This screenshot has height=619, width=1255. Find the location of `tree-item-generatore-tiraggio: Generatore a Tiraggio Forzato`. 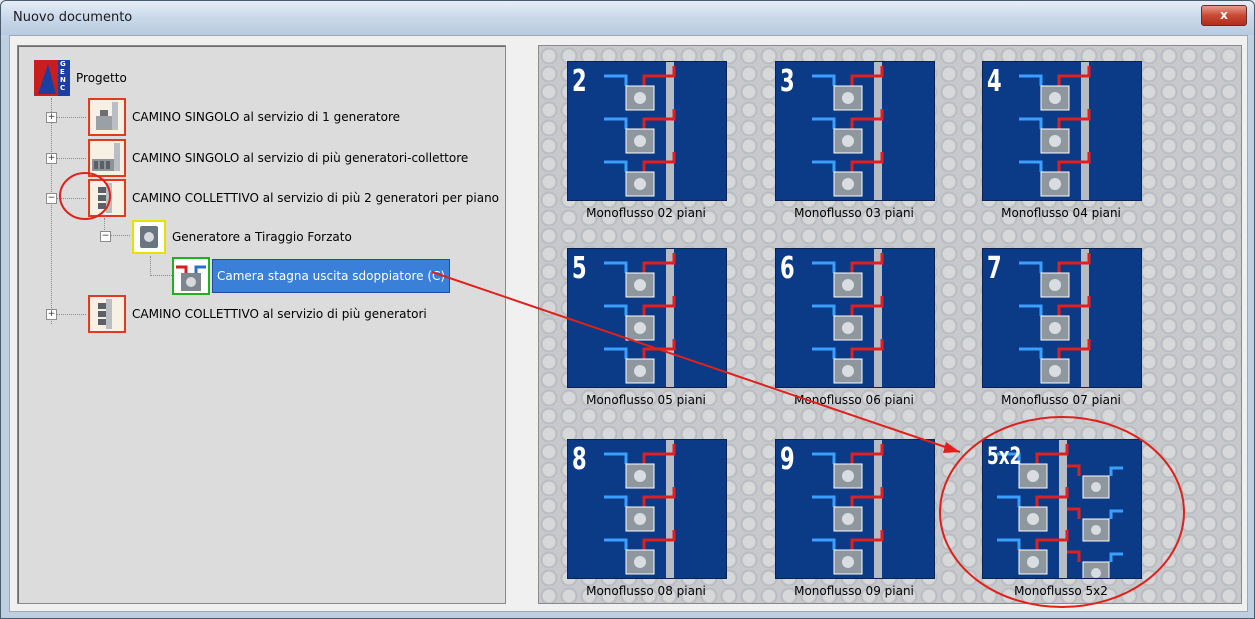

tree-item-generatore-tiraggio: Generatore a Tiraggio Forzato is located at coordinates (242, 237).